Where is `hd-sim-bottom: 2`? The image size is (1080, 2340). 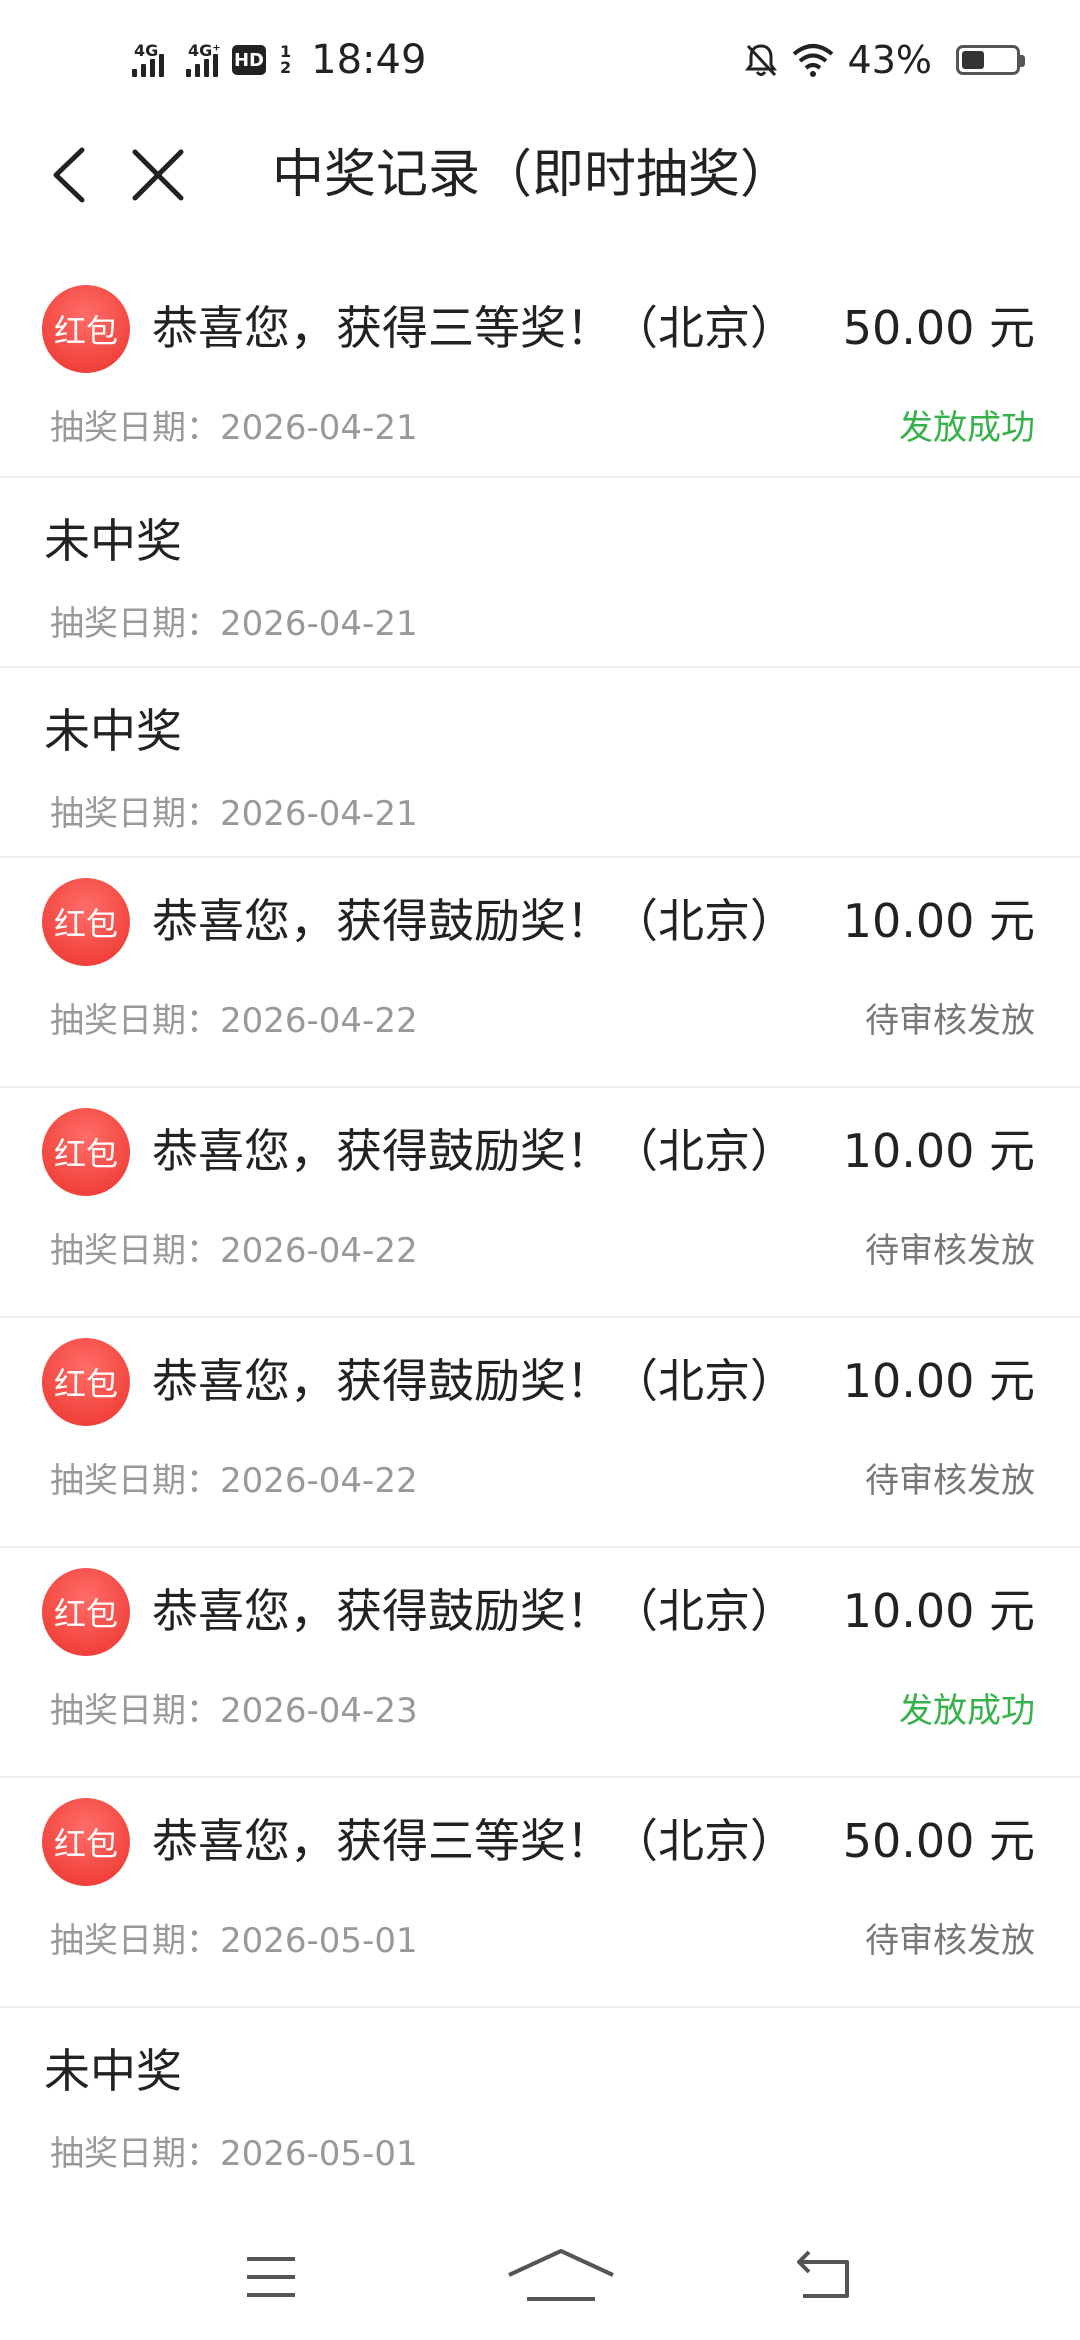
hd-sim-bottom: 2 is located at coordinates (286, 67).